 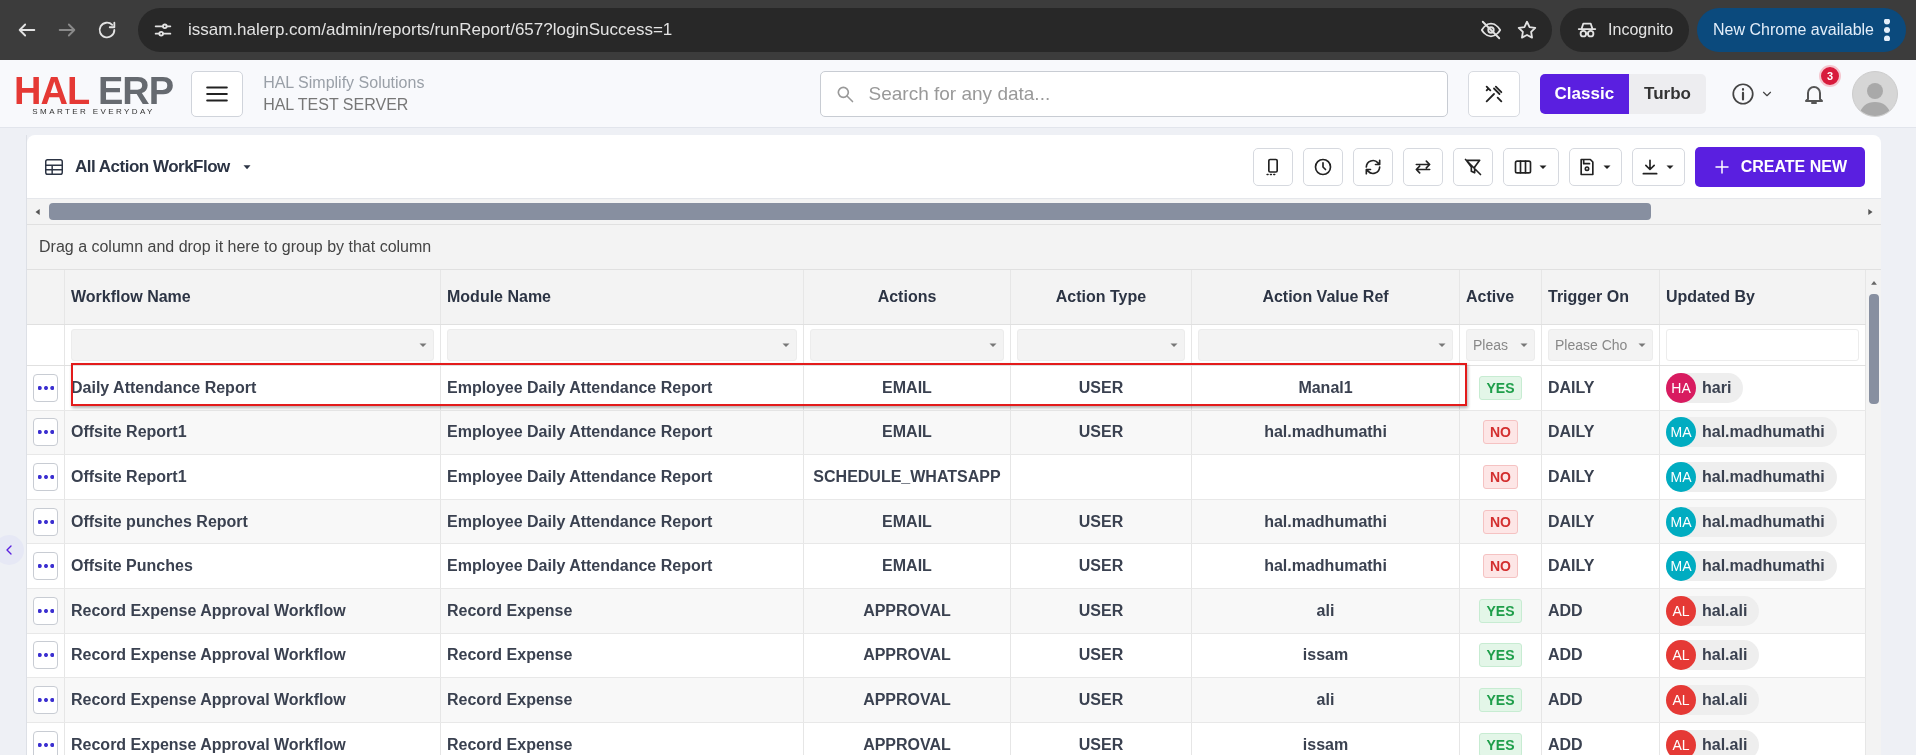 What do you see at coordinates (1625, 30) in the screenshot?
I see `incognito-button: Incognito` at bounding box center [1625, 30].